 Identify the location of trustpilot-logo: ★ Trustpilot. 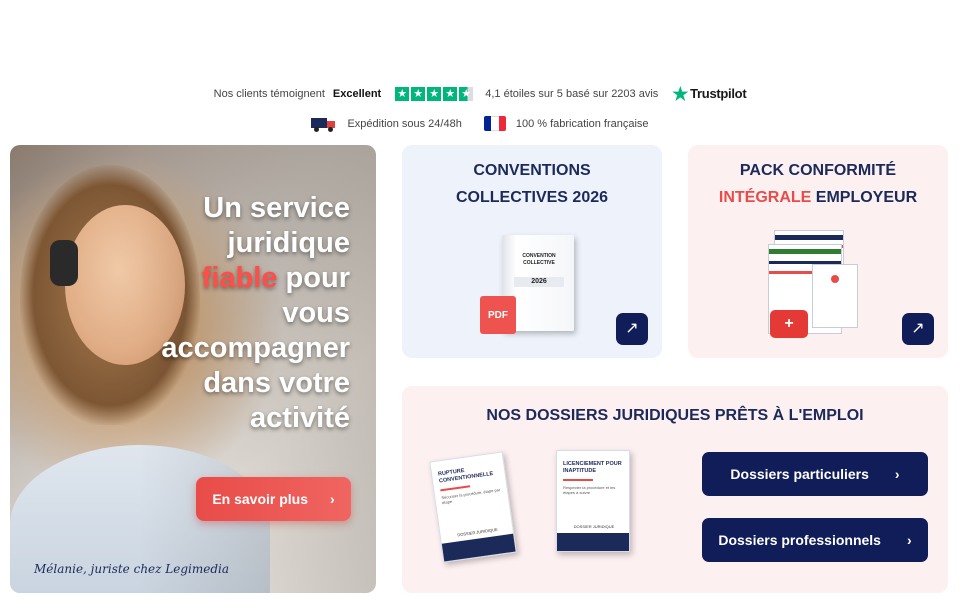
(709, 93).